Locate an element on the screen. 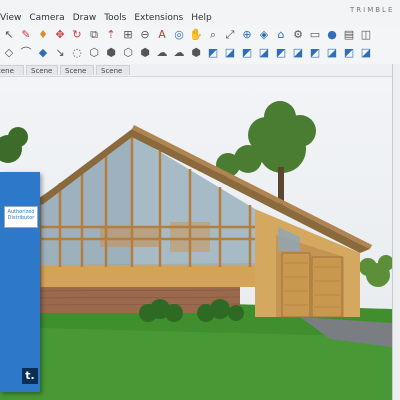 The image size is (400, 400). trimble-t-logo: t. is located at coordinates (30, 376).